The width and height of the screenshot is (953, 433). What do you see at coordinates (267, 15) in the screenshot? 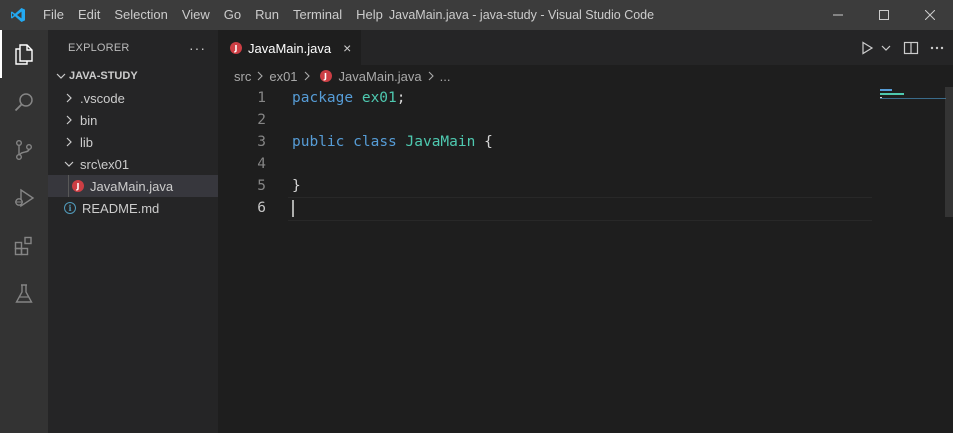
I see `menu-run: Run` at bounding box center [267, 15].